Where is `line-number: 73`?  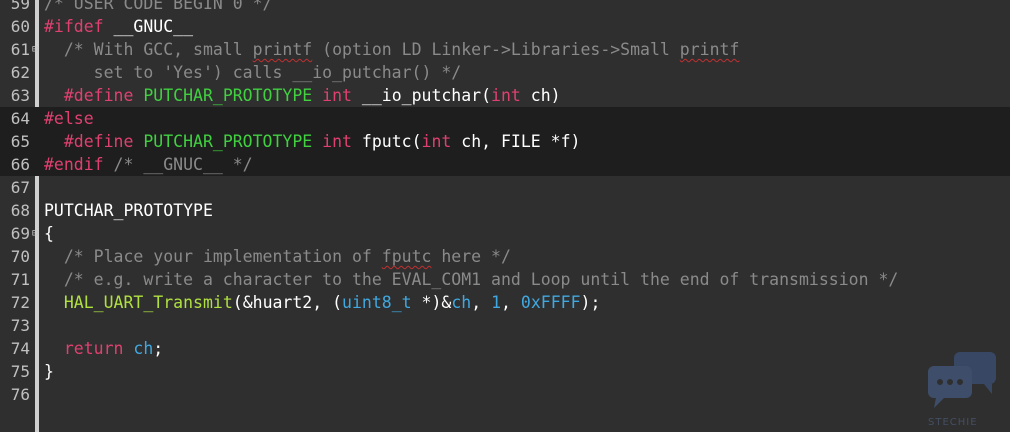 line-number: 73 is located at coordinates (20, 325).